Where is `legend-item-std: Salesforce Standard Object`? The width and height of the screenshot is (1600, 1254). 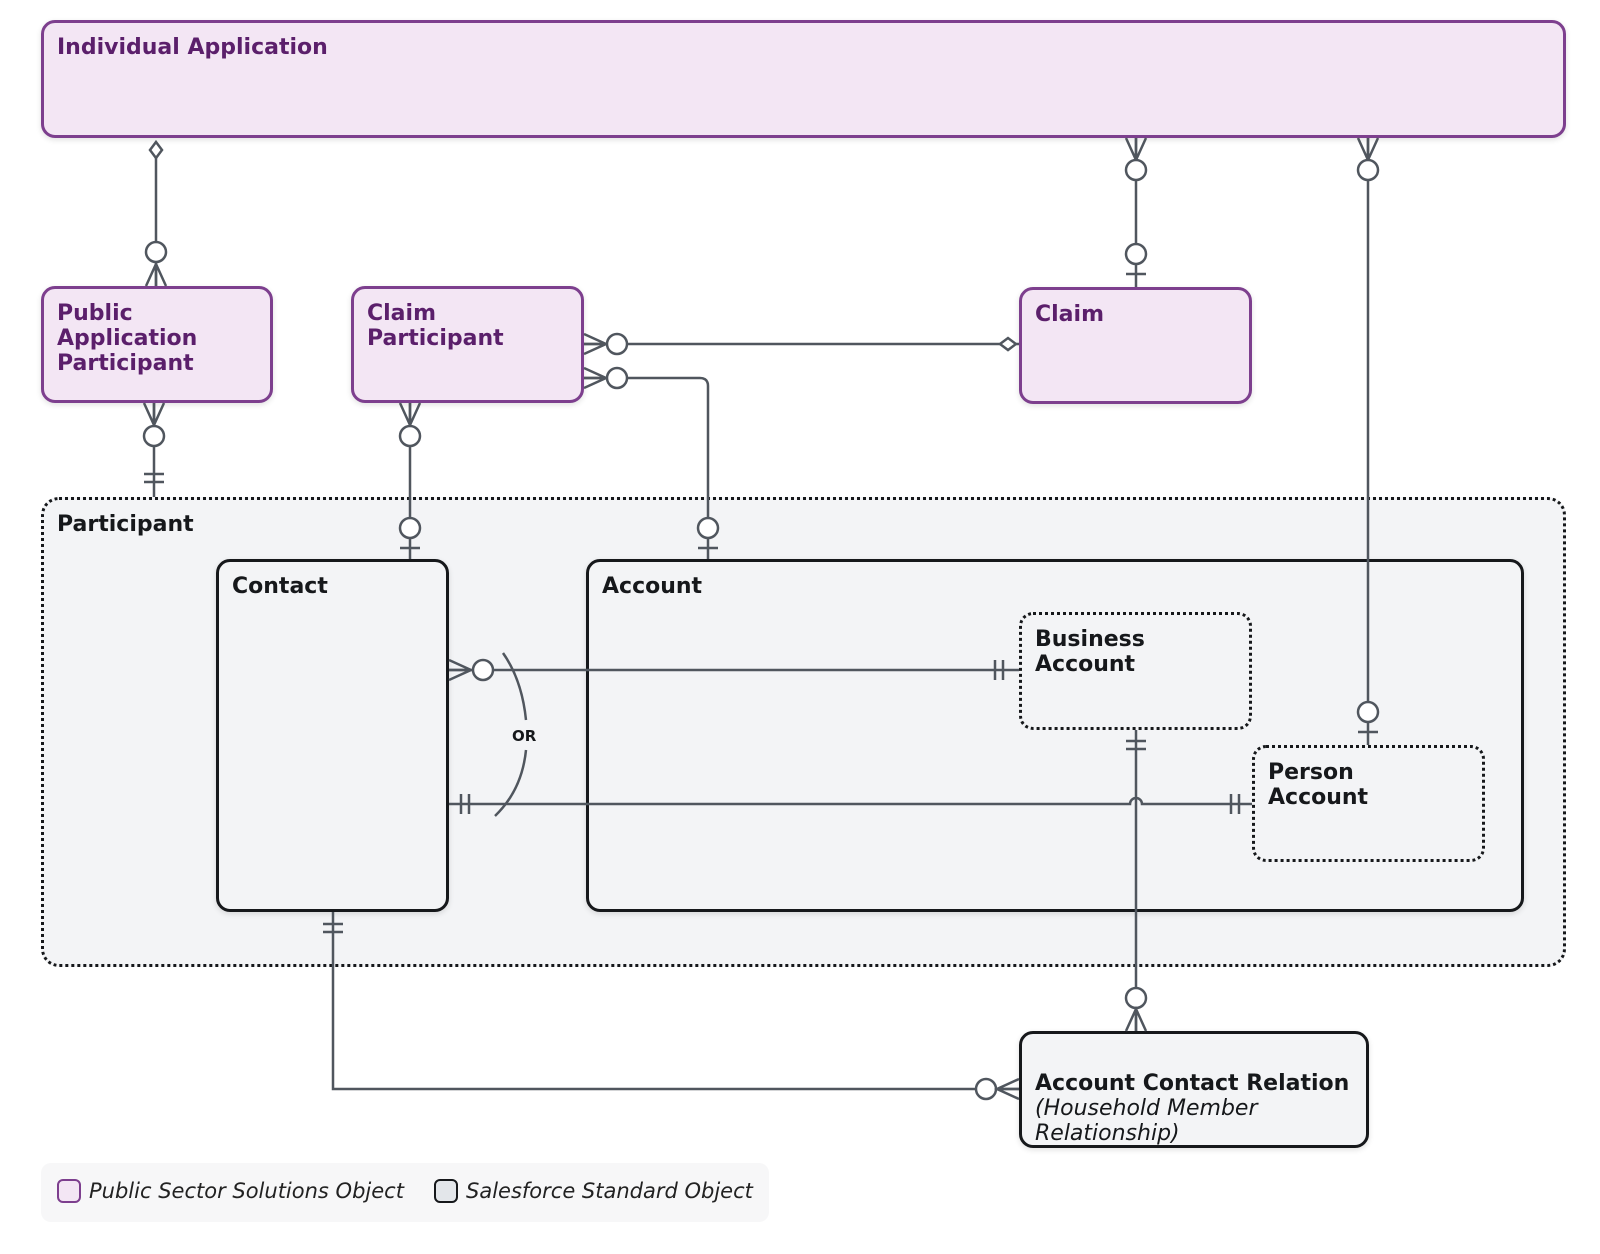
legend-item-std: Salesforce Standard Object is located at coordinates (593, 1191).